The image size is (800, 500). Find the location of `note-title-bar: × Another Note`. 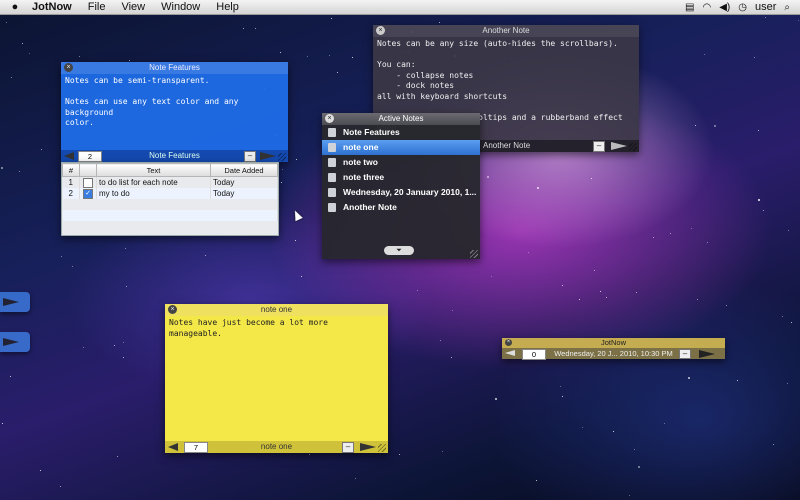

note-title-bar: × Another Note is located at coordinates (506, 31).